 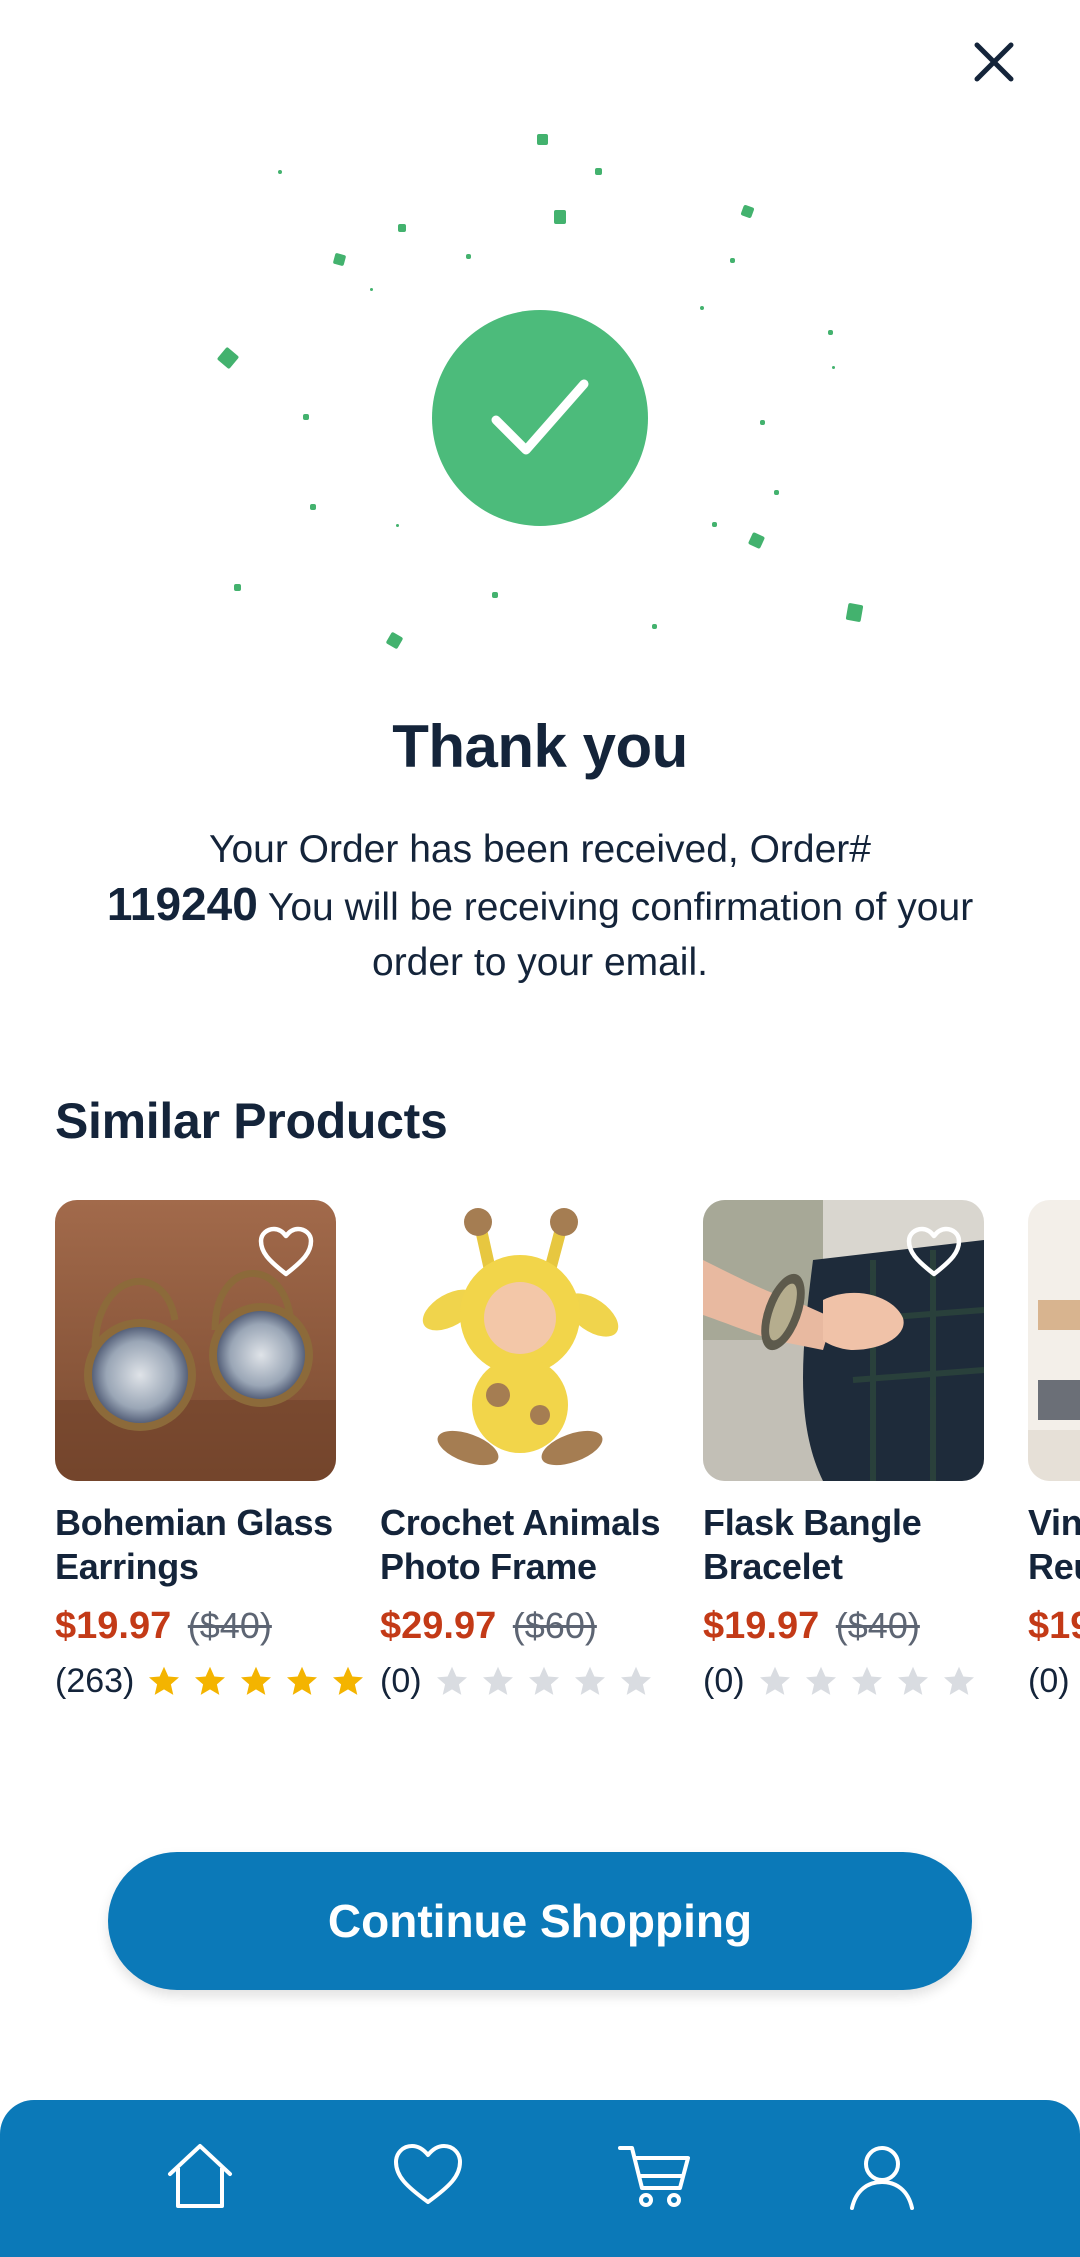 What do you see at coordinates (95, 1681) in the screenshot?
I see `review-count: (263)` at bounding box center [95, 1681].